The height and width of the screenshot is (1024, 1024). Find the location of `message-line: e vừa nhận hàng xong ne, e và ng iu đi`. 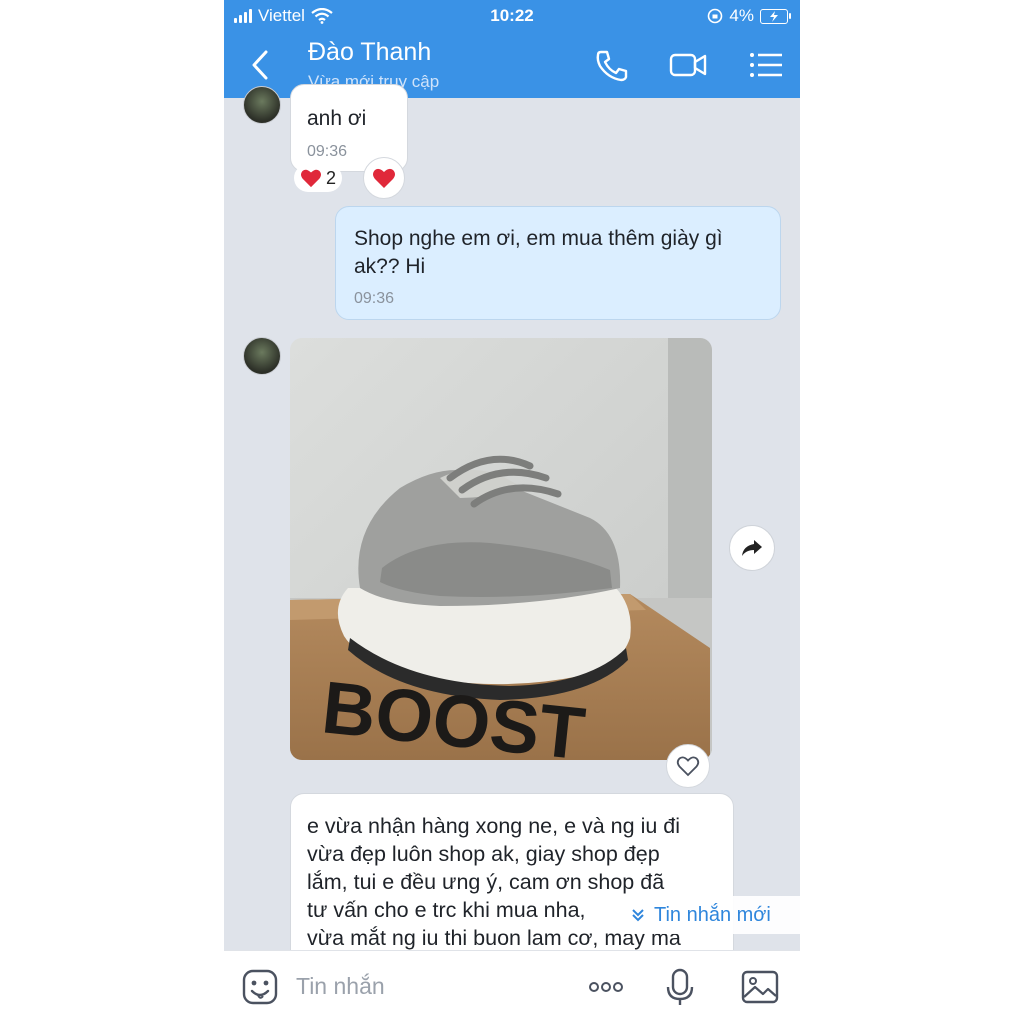

message-line: e vừa nhận hàng xong ne, e và ng iu đi is located at coordinates (494, 826).